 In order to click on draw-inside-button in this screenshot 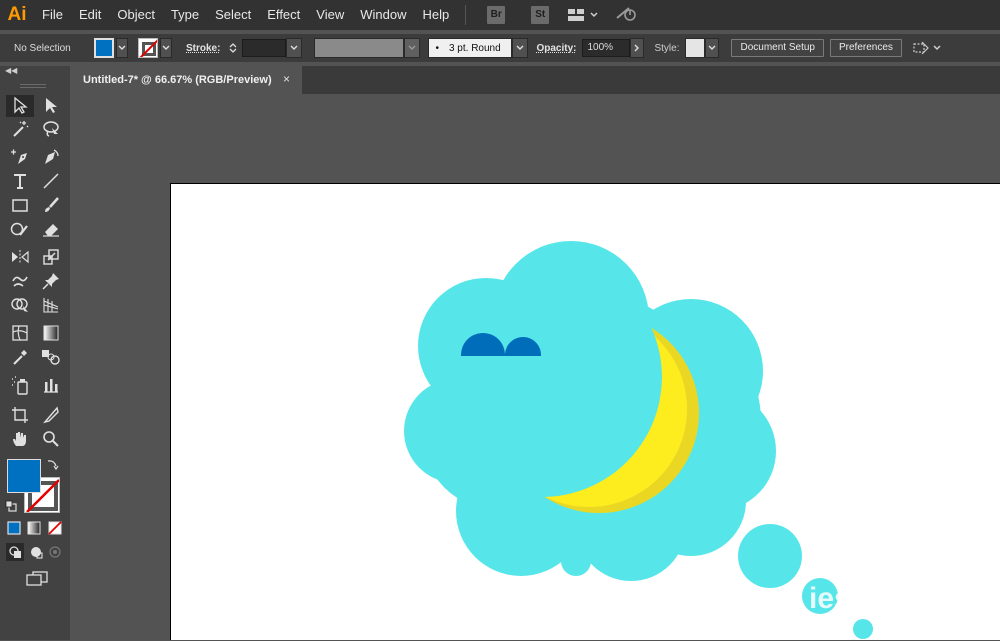, I will do `click(55, 552)`.